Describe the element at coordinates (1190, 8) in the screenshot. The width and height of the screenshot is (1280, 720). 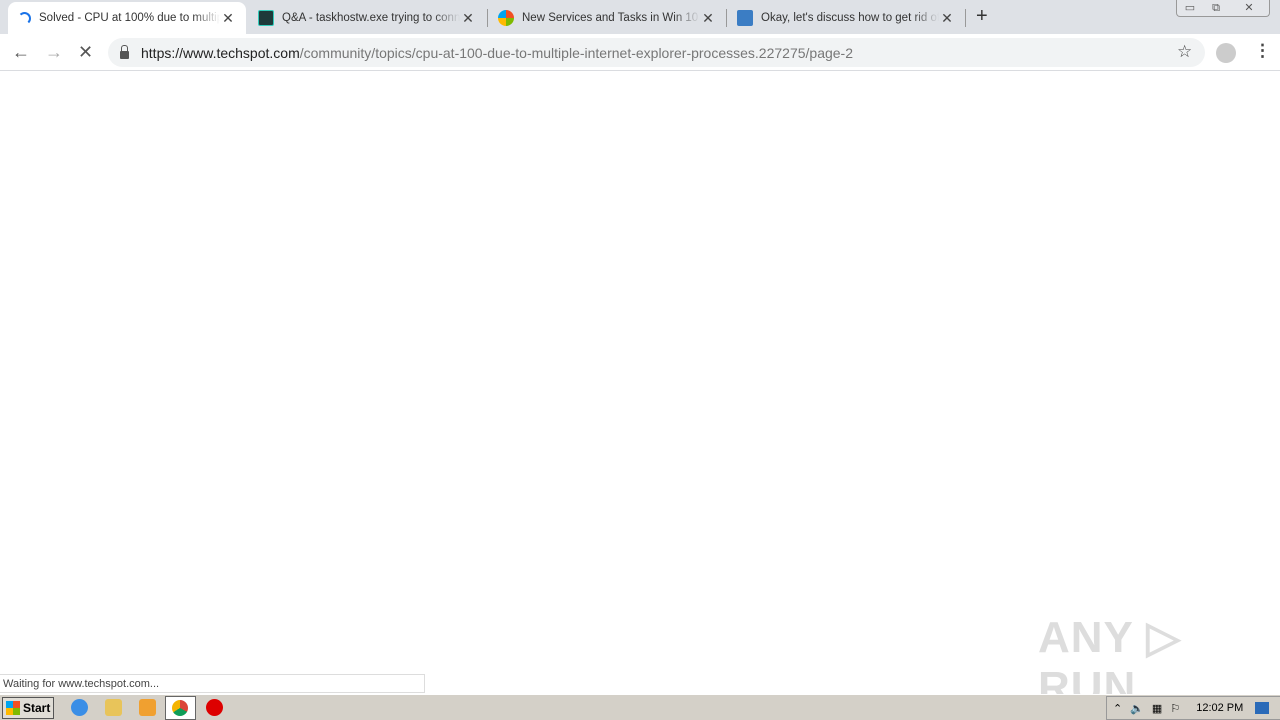
I see `minimize-button: ▭` at that location.